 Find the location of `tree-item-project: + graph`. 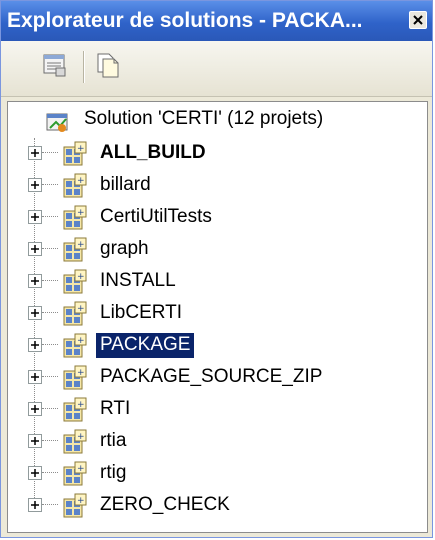

tree-item-project: + graph is located at coordinates (217, 250).